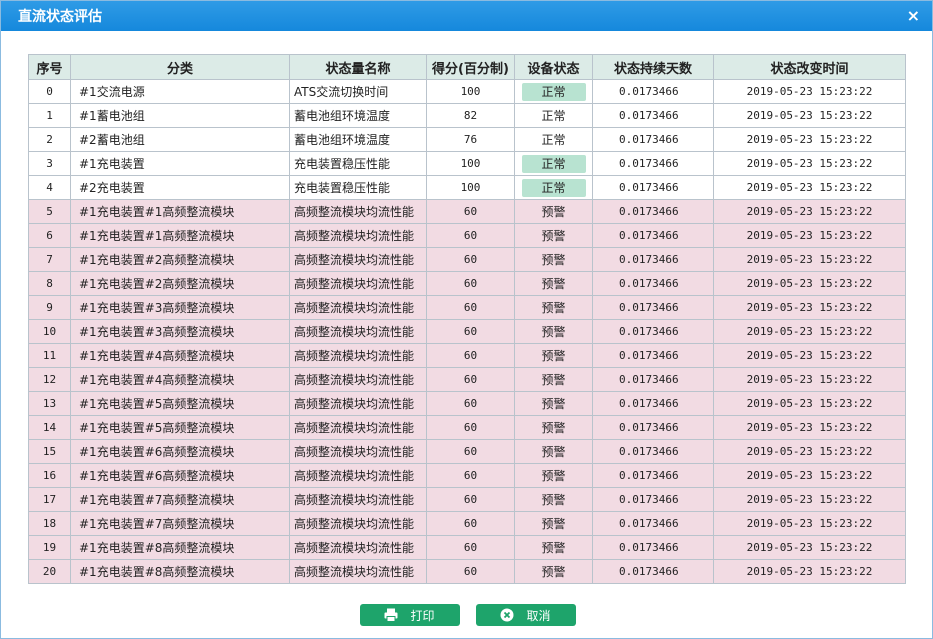 Image resolution: width=933 pixels, height=639 pixels. I want to click on header-device-status: 设备状态, so click(553, 67).